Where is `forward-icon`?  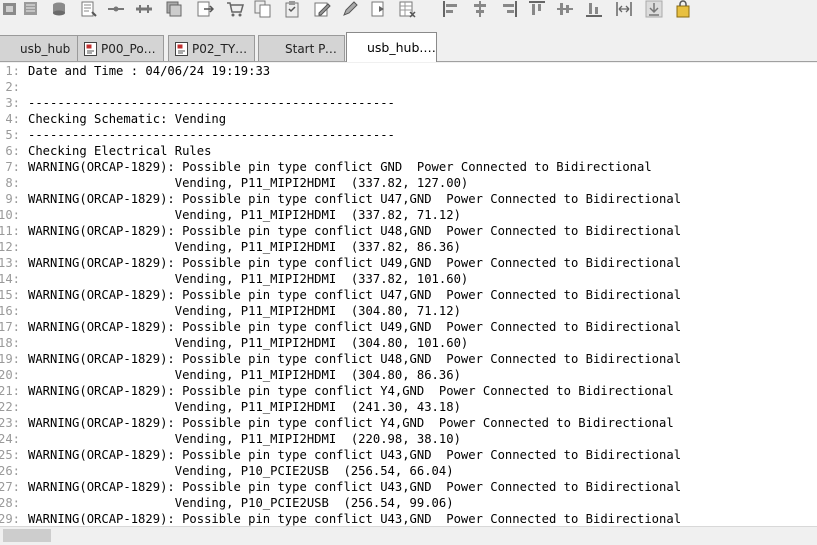 forward-icon is located at coordinates (379, 9).